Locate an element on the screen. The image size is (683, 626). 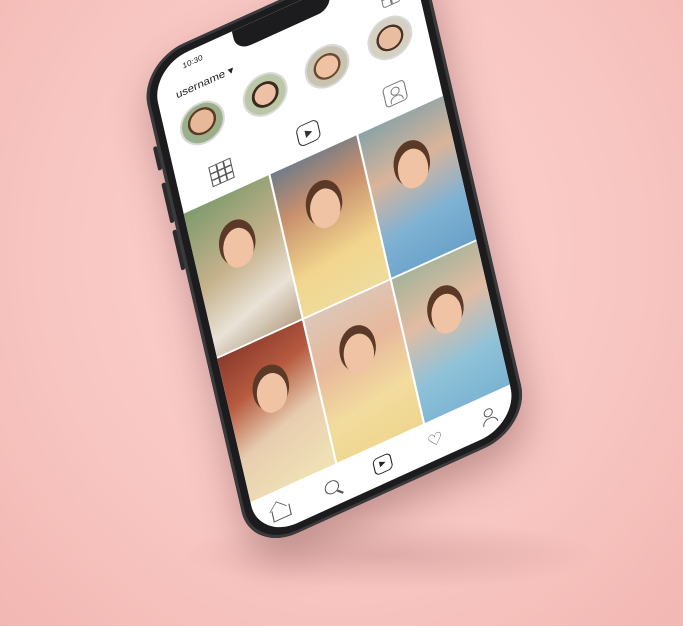
status-time: 10:30 is located at coordinates (192, 62).